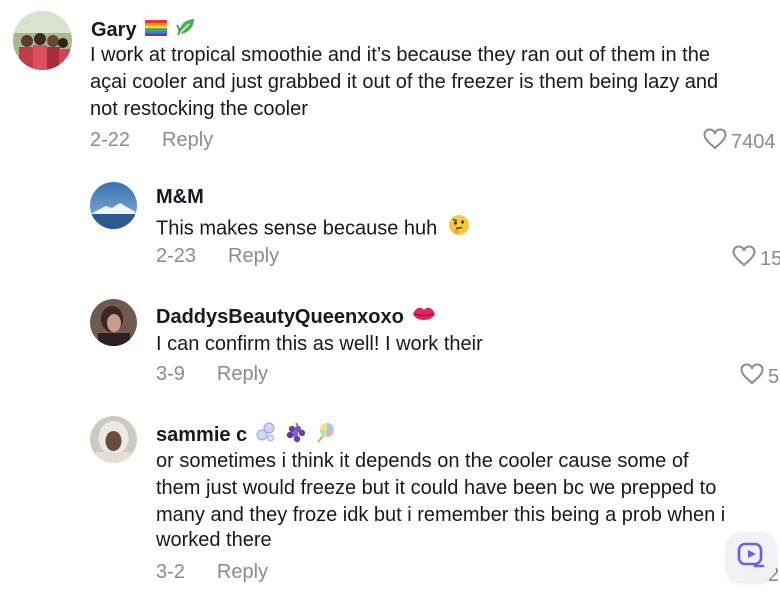 The height and width of the screenshot is (600, 780). What do you see at coordinates (186, 30) in the screenshot?
I see `leaf-icon` at bounding box center [186, 30].